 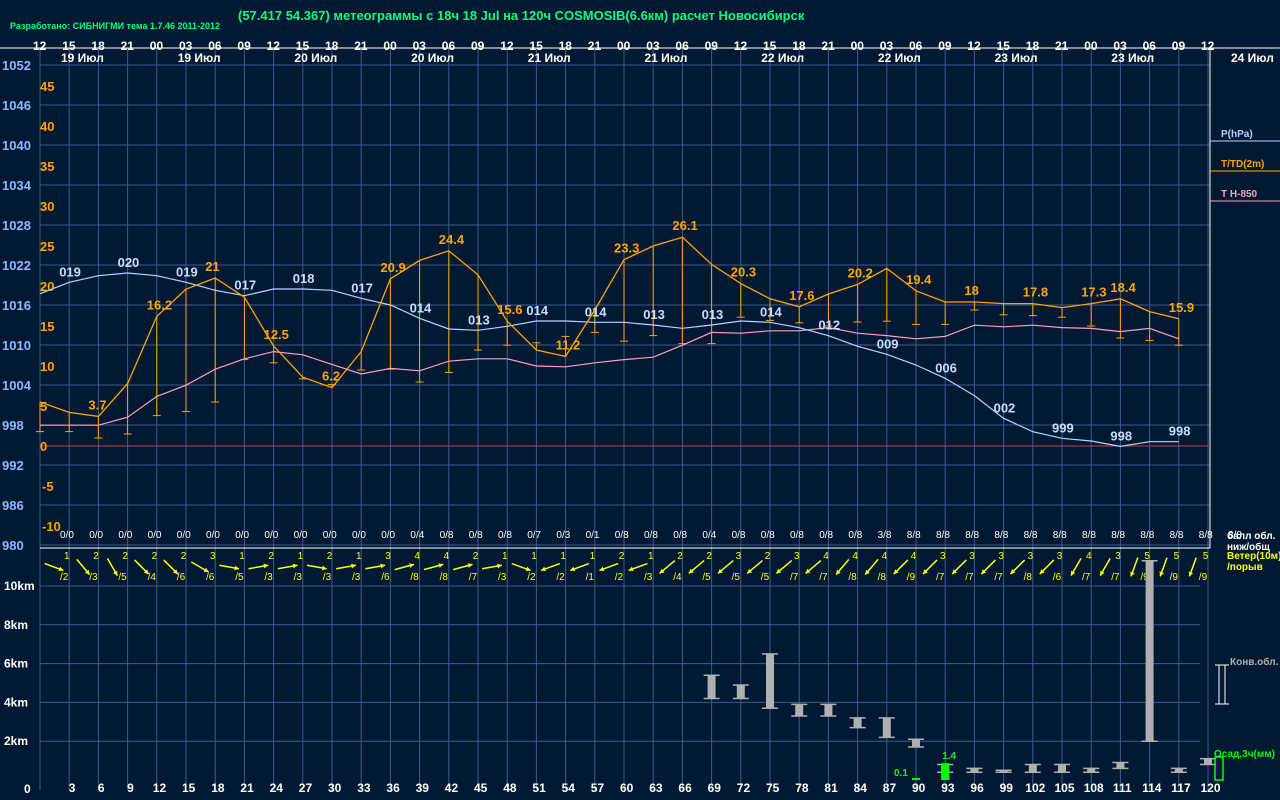 What do you see at coordinates (534, 535) in the screenshot?
I see `cloud-cover-value: 0/7` at bounding box center [534, 535].